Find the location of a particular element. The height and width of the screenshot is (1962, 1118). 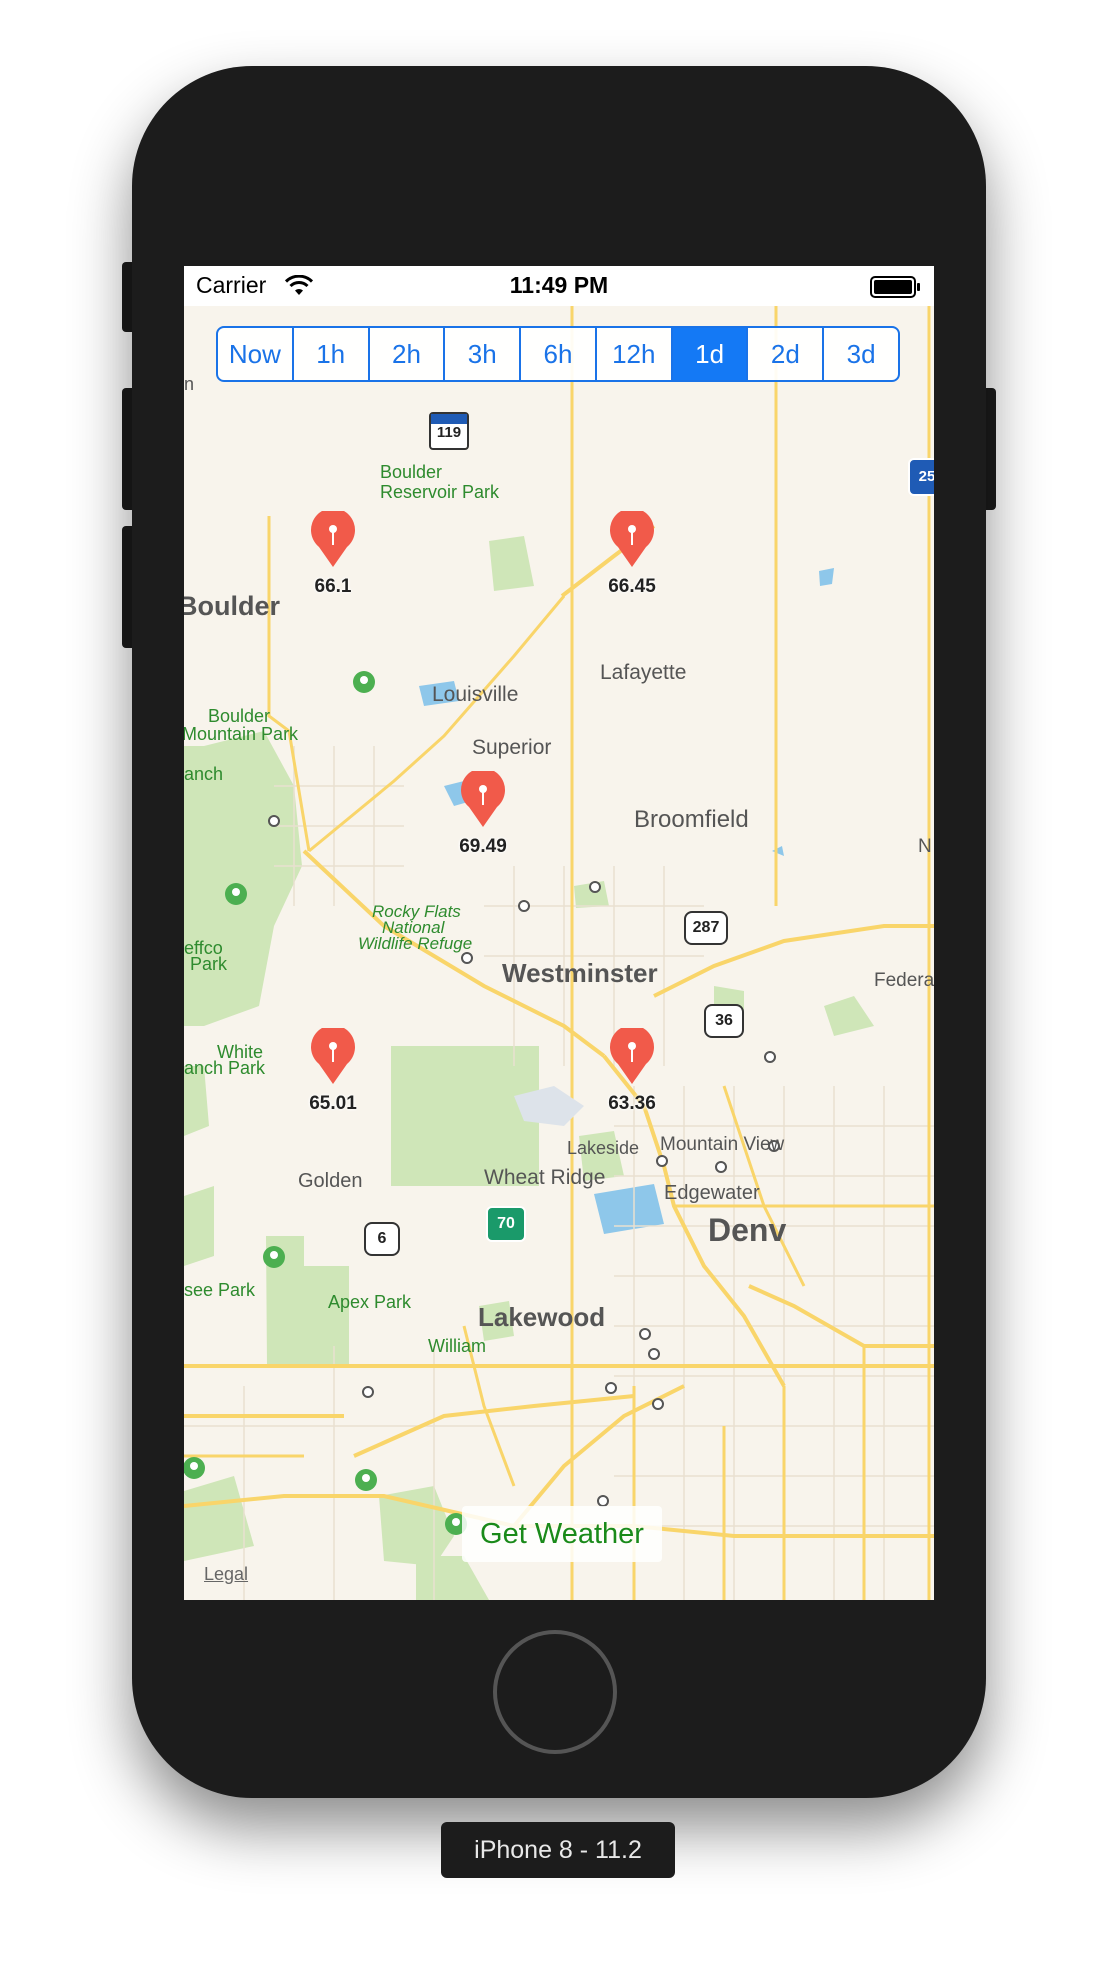

highway-shield-us6: 6 is located at coordinates (382, 1239).